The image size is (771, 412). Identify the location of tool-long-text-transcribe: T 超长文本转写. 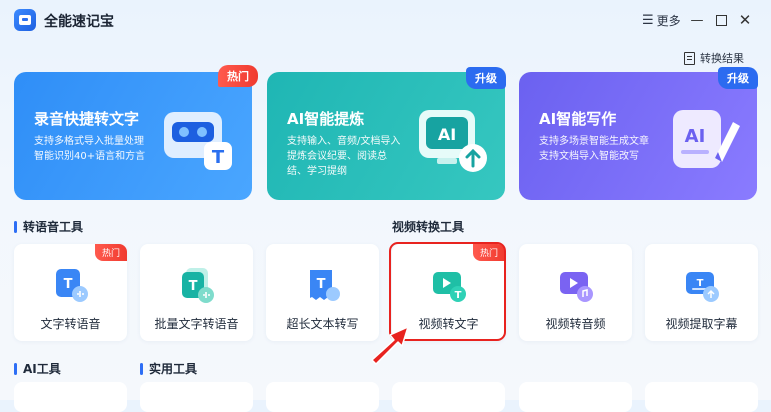
(322, 292).